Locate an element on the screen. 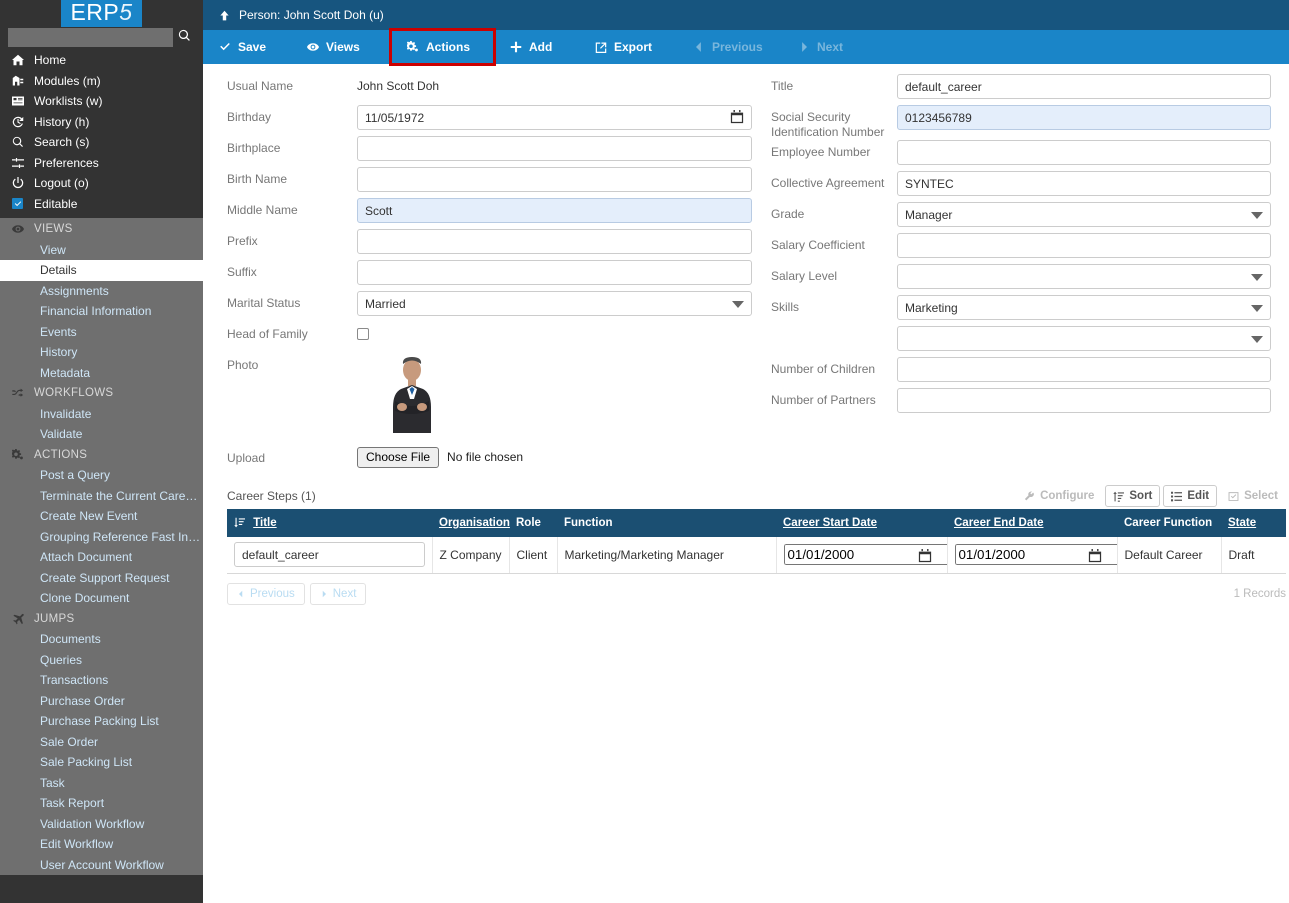 Image resolution: width=1289 pixels, height=903 pixels. sidebar-item-logout: Logout (o) is located at coordinates (101, 183).